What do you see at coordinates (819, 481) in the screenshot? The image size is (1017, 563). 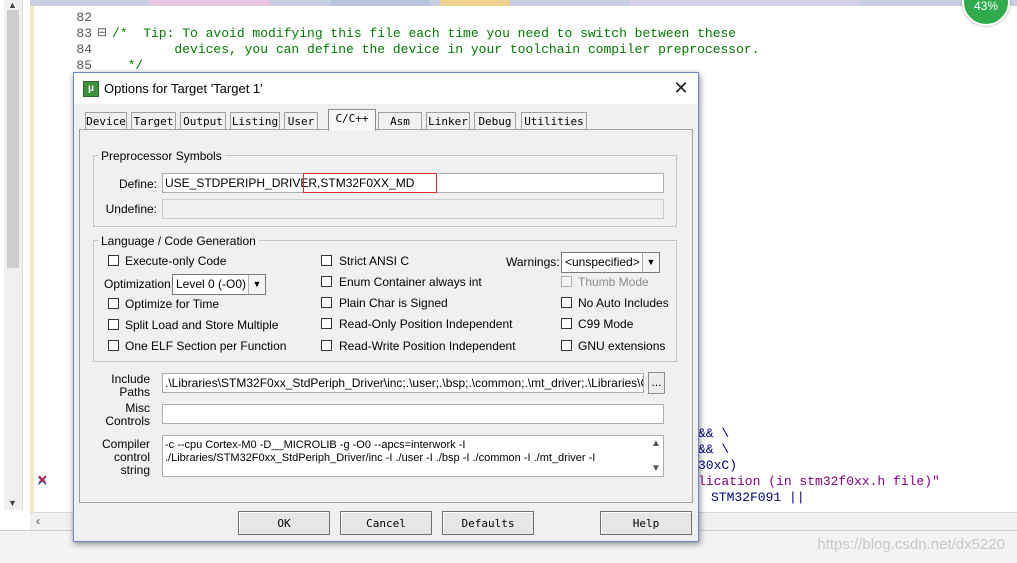 I see `code-line: lication (in stm32f0xx.h file)"` at bounding box center [819, 481].